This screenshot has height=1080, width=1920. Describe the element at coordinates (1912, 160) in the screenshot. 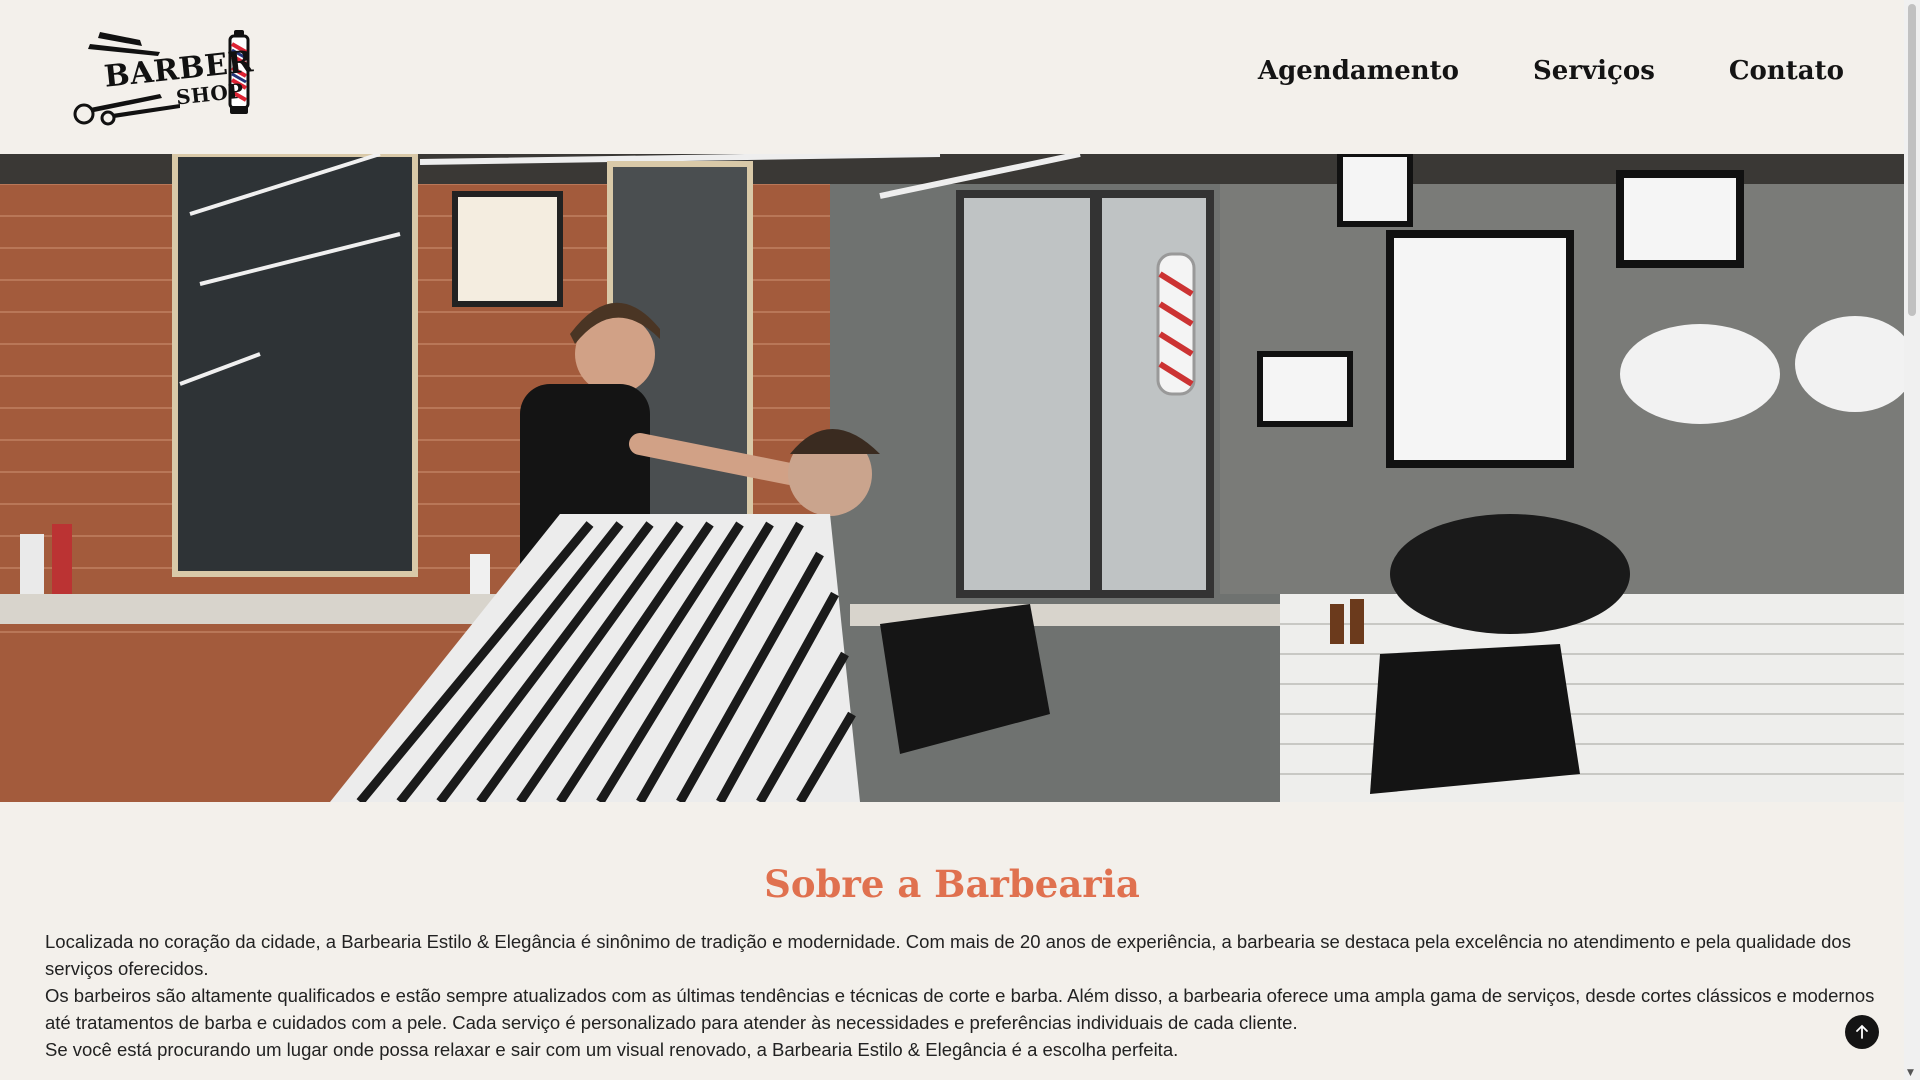

I see `scrollbar-thumb` at that location.